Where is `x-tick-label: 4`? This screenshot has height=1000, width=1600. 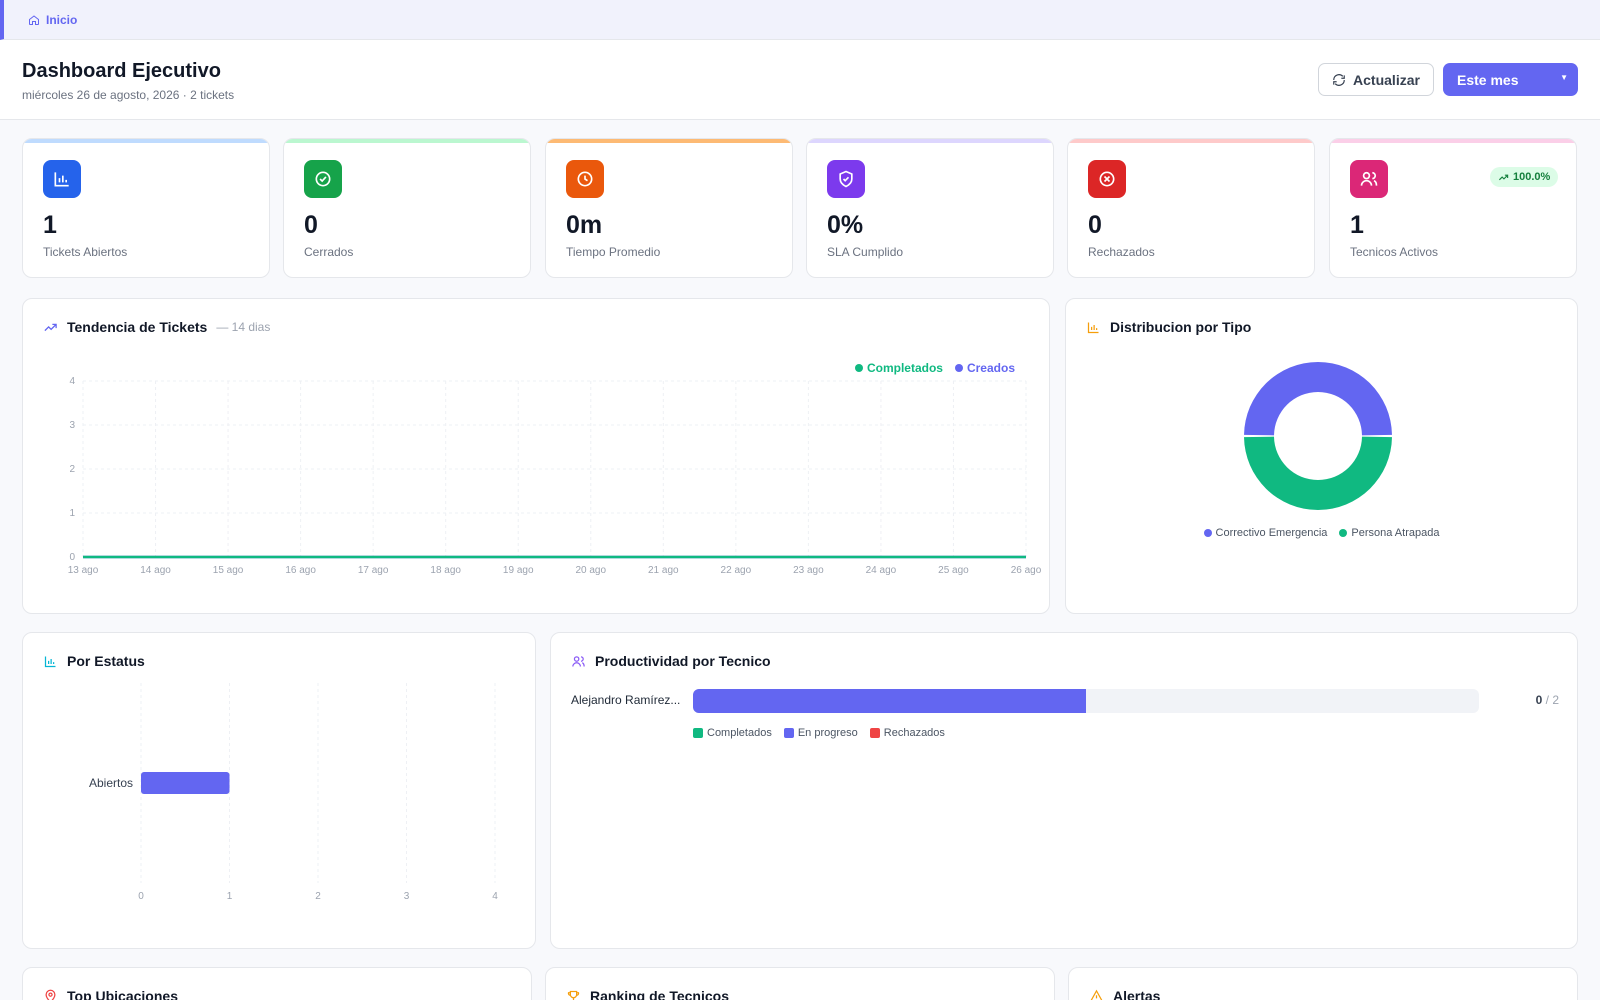 x-tick-label: 4 is located at coordinates (495, 896).